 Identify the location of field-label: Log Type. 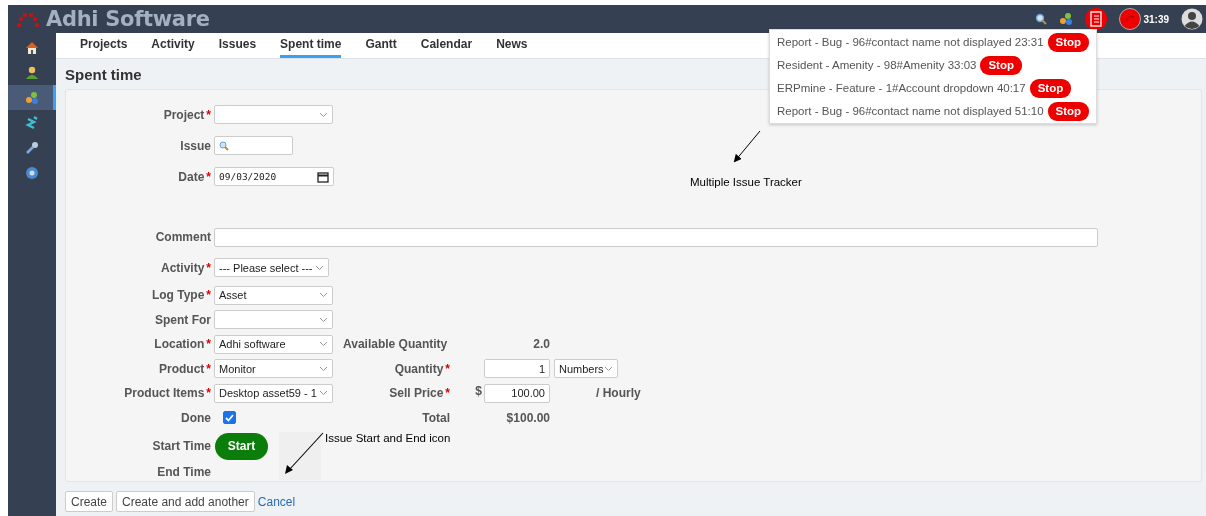
(178, 295).